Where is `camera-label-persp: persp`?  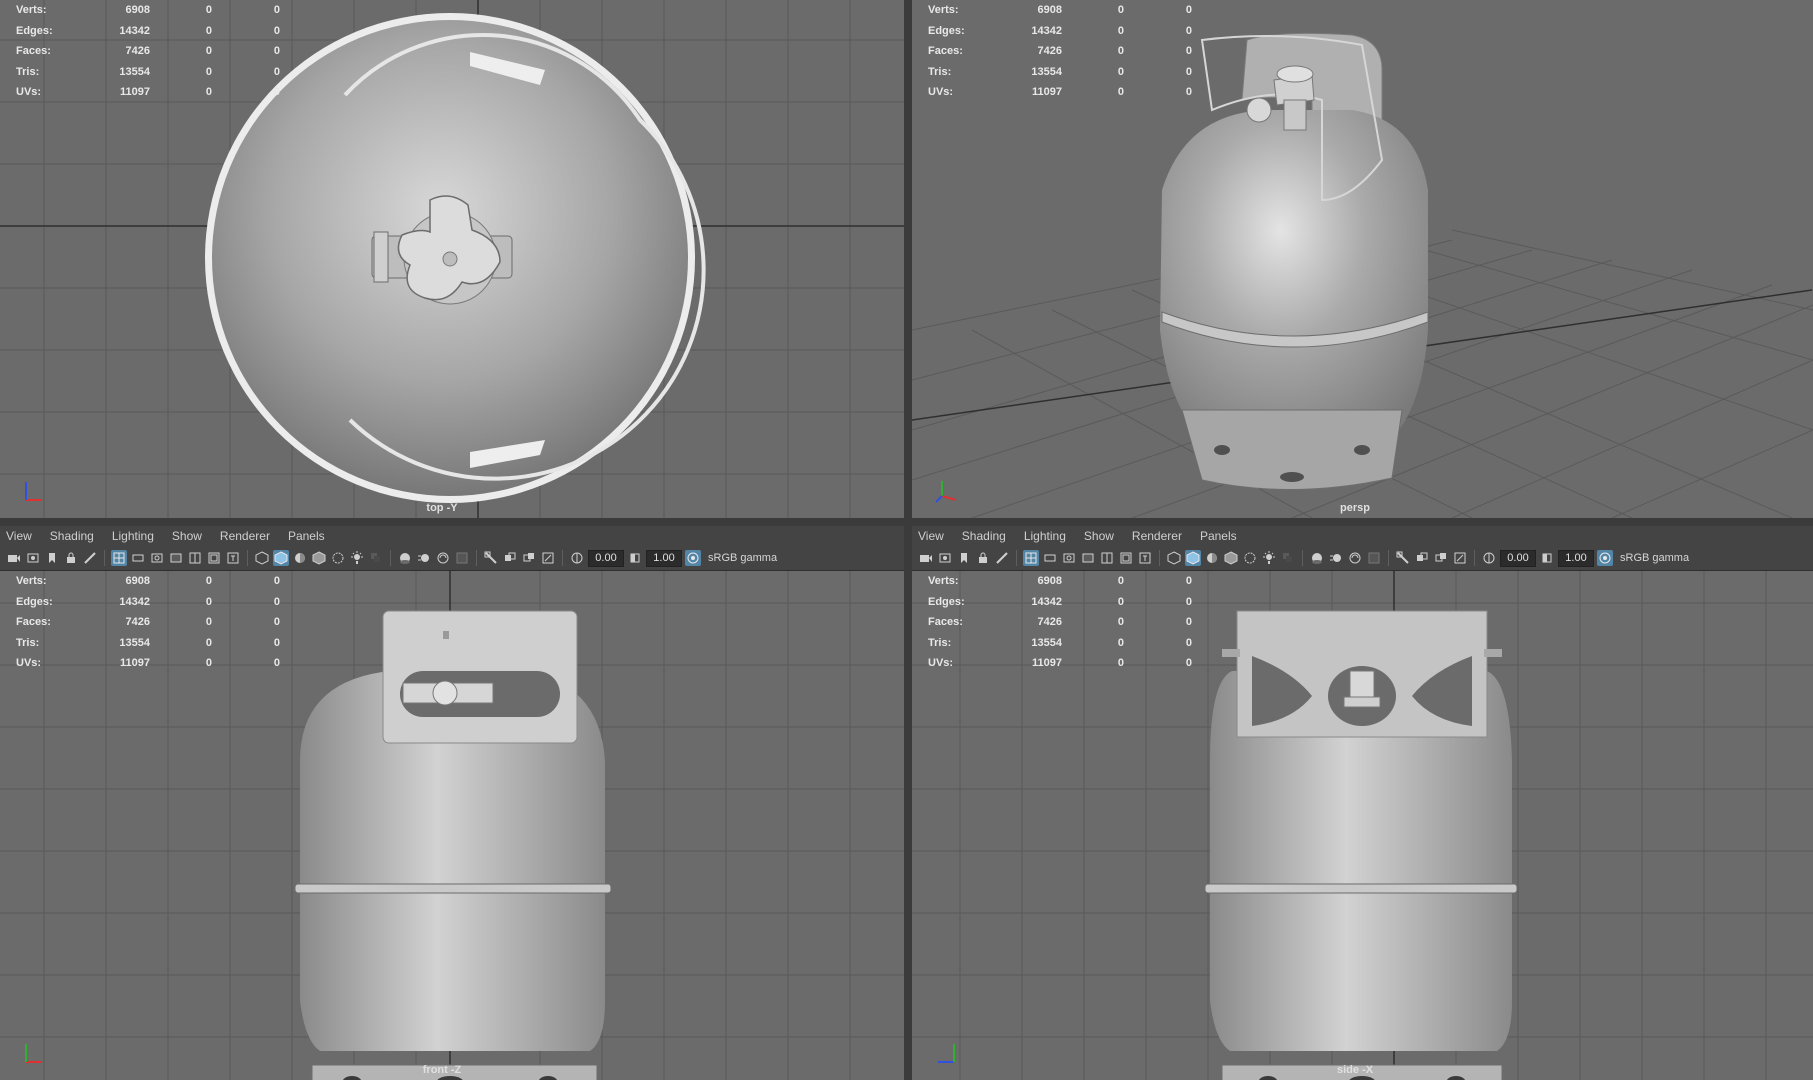
camera-label-persp: persp is located at coordinates (1355, 508).